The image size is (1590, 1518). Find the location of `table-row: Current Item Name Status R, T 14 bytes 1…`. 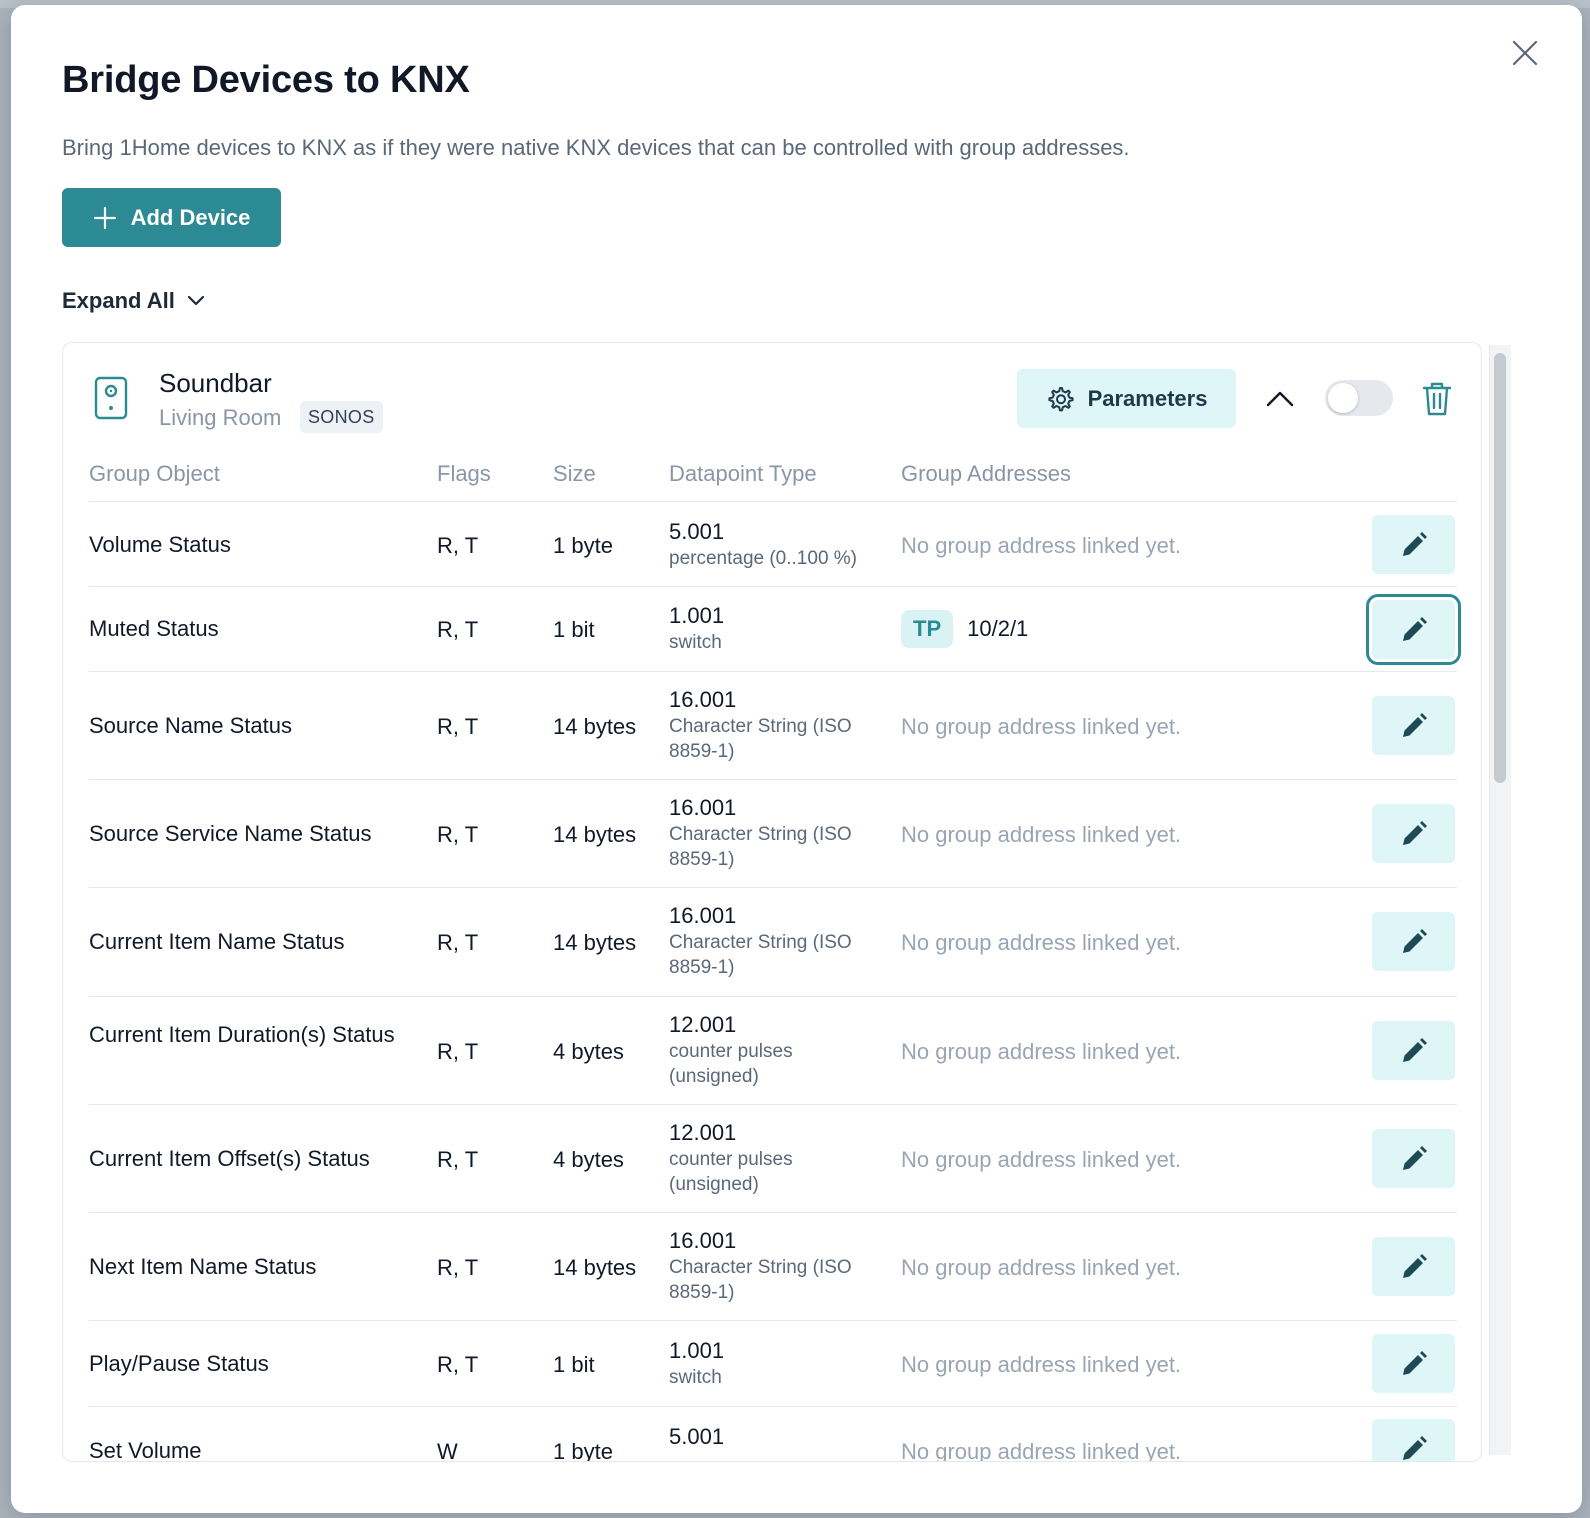

table-row: Current Item Name Status R, T 14 bytes 1… is located at coordinates (773, 941).